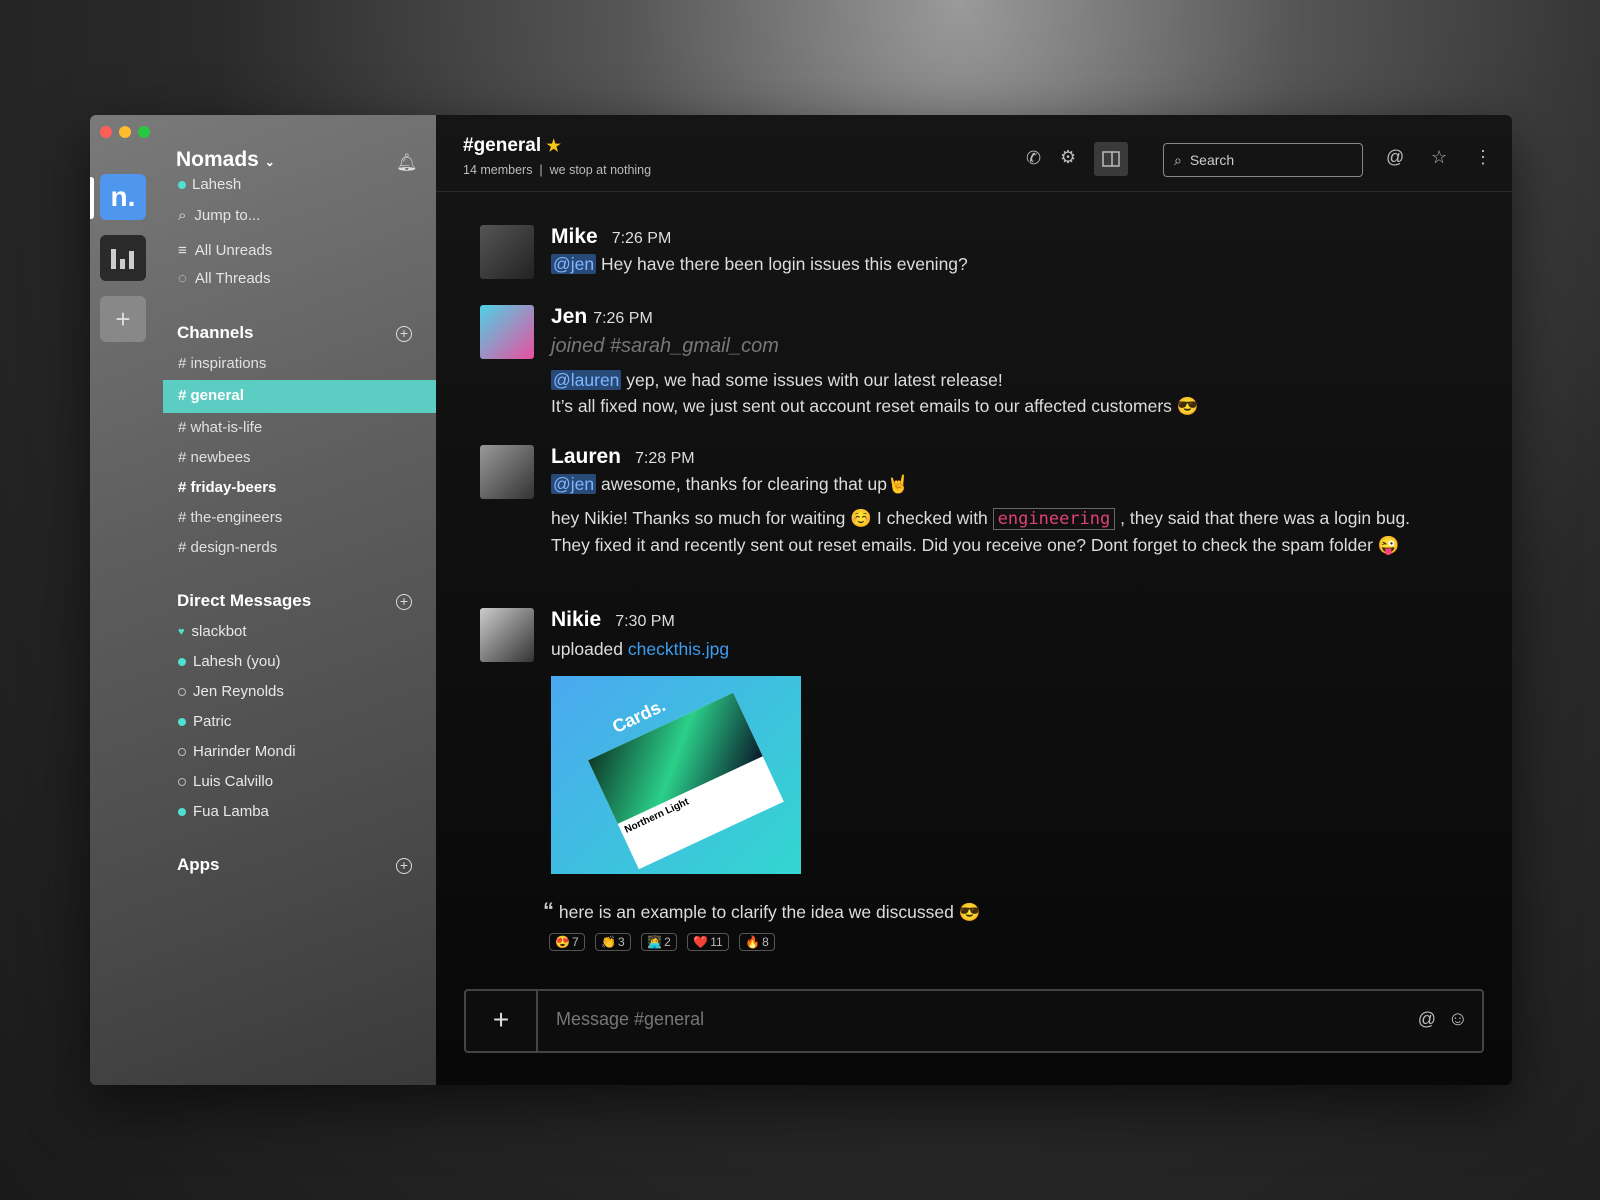  What do you see at coordinates (567, 942) in the screenshot?
I see `reaction-heart-eyes: 😍 7` at bounding box center [567, 942].